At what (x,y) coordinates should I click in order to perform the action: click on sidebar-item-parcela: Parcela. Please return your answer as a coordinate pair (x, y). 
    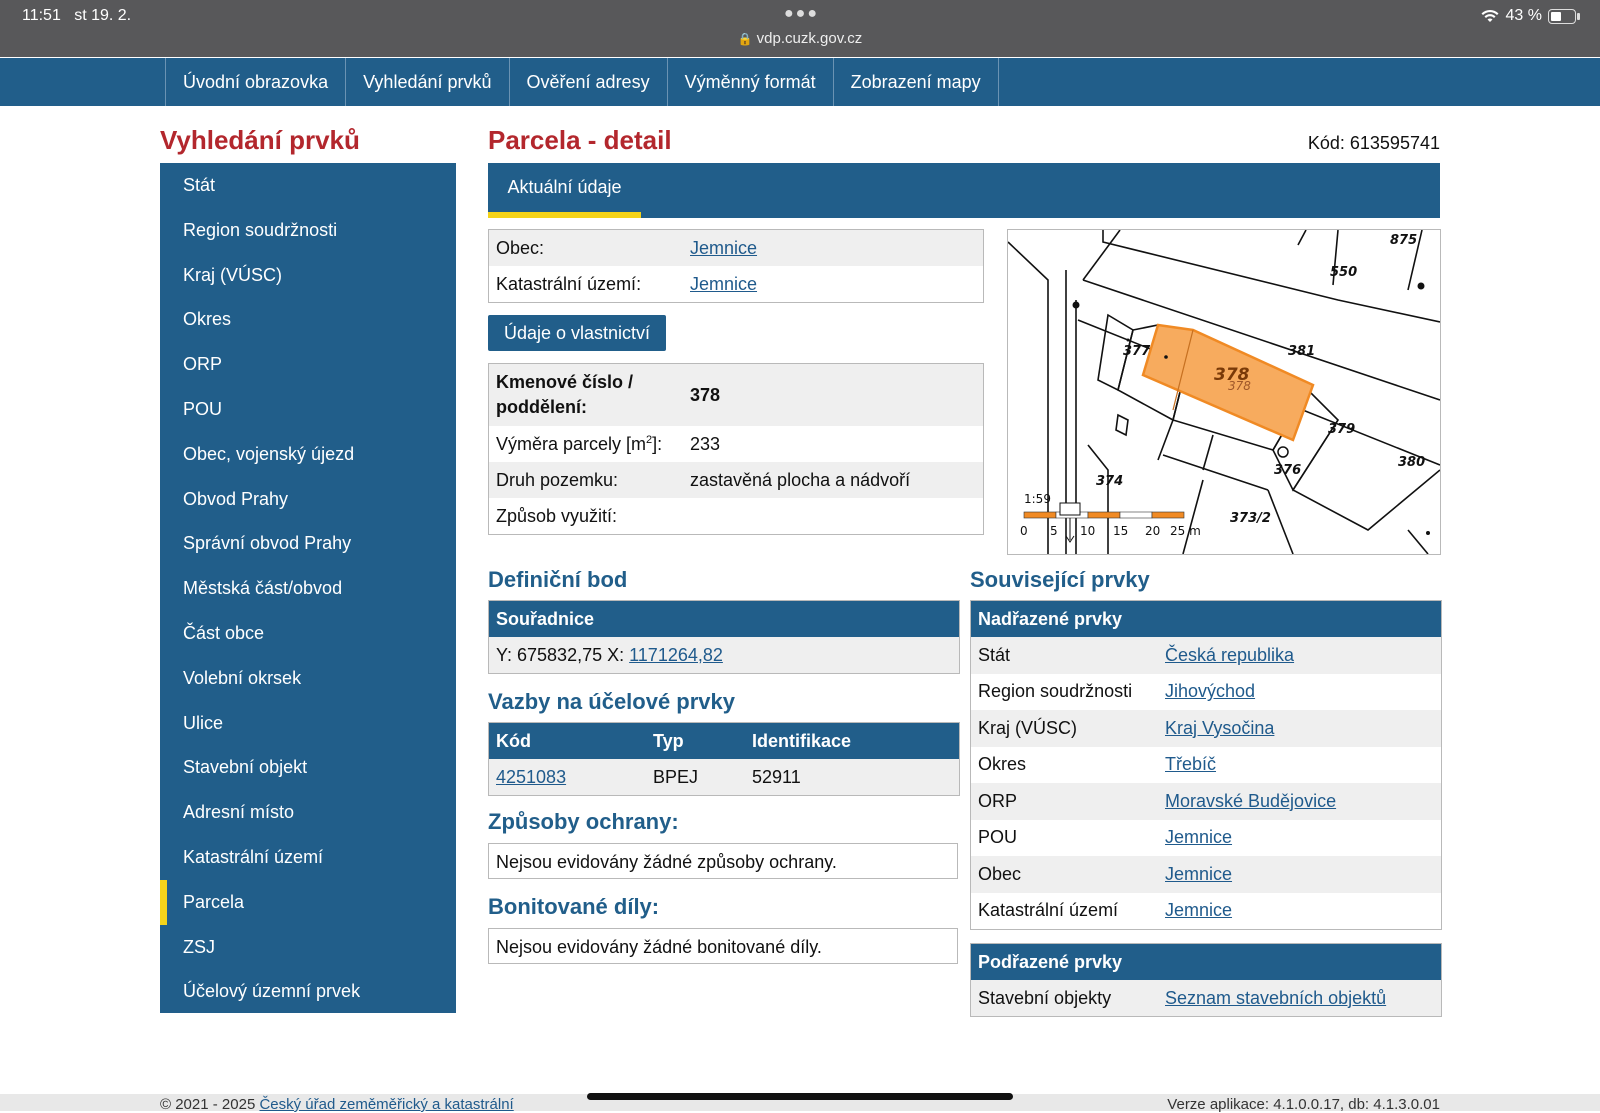
    Looking at the image, I should click on (308, 902).